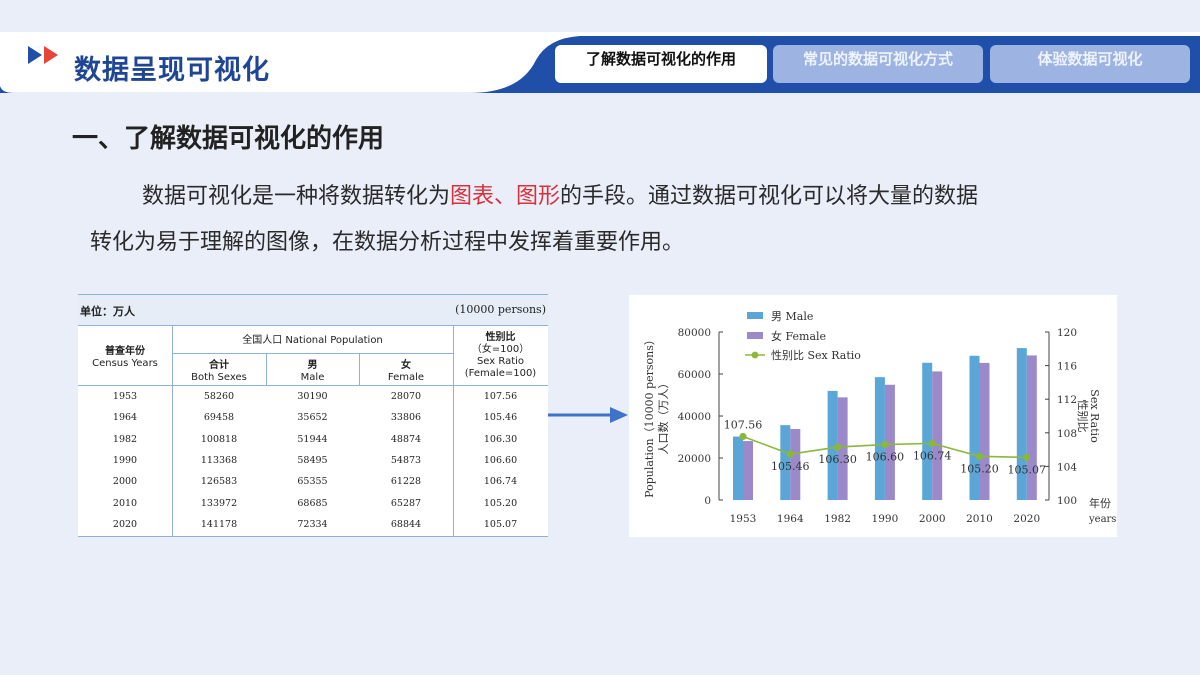 This screenshot has height=675, width=1200. Describe the element at coordinates (1067, 434) in the screenshot. I see `right-tick-label: 108` at that location.